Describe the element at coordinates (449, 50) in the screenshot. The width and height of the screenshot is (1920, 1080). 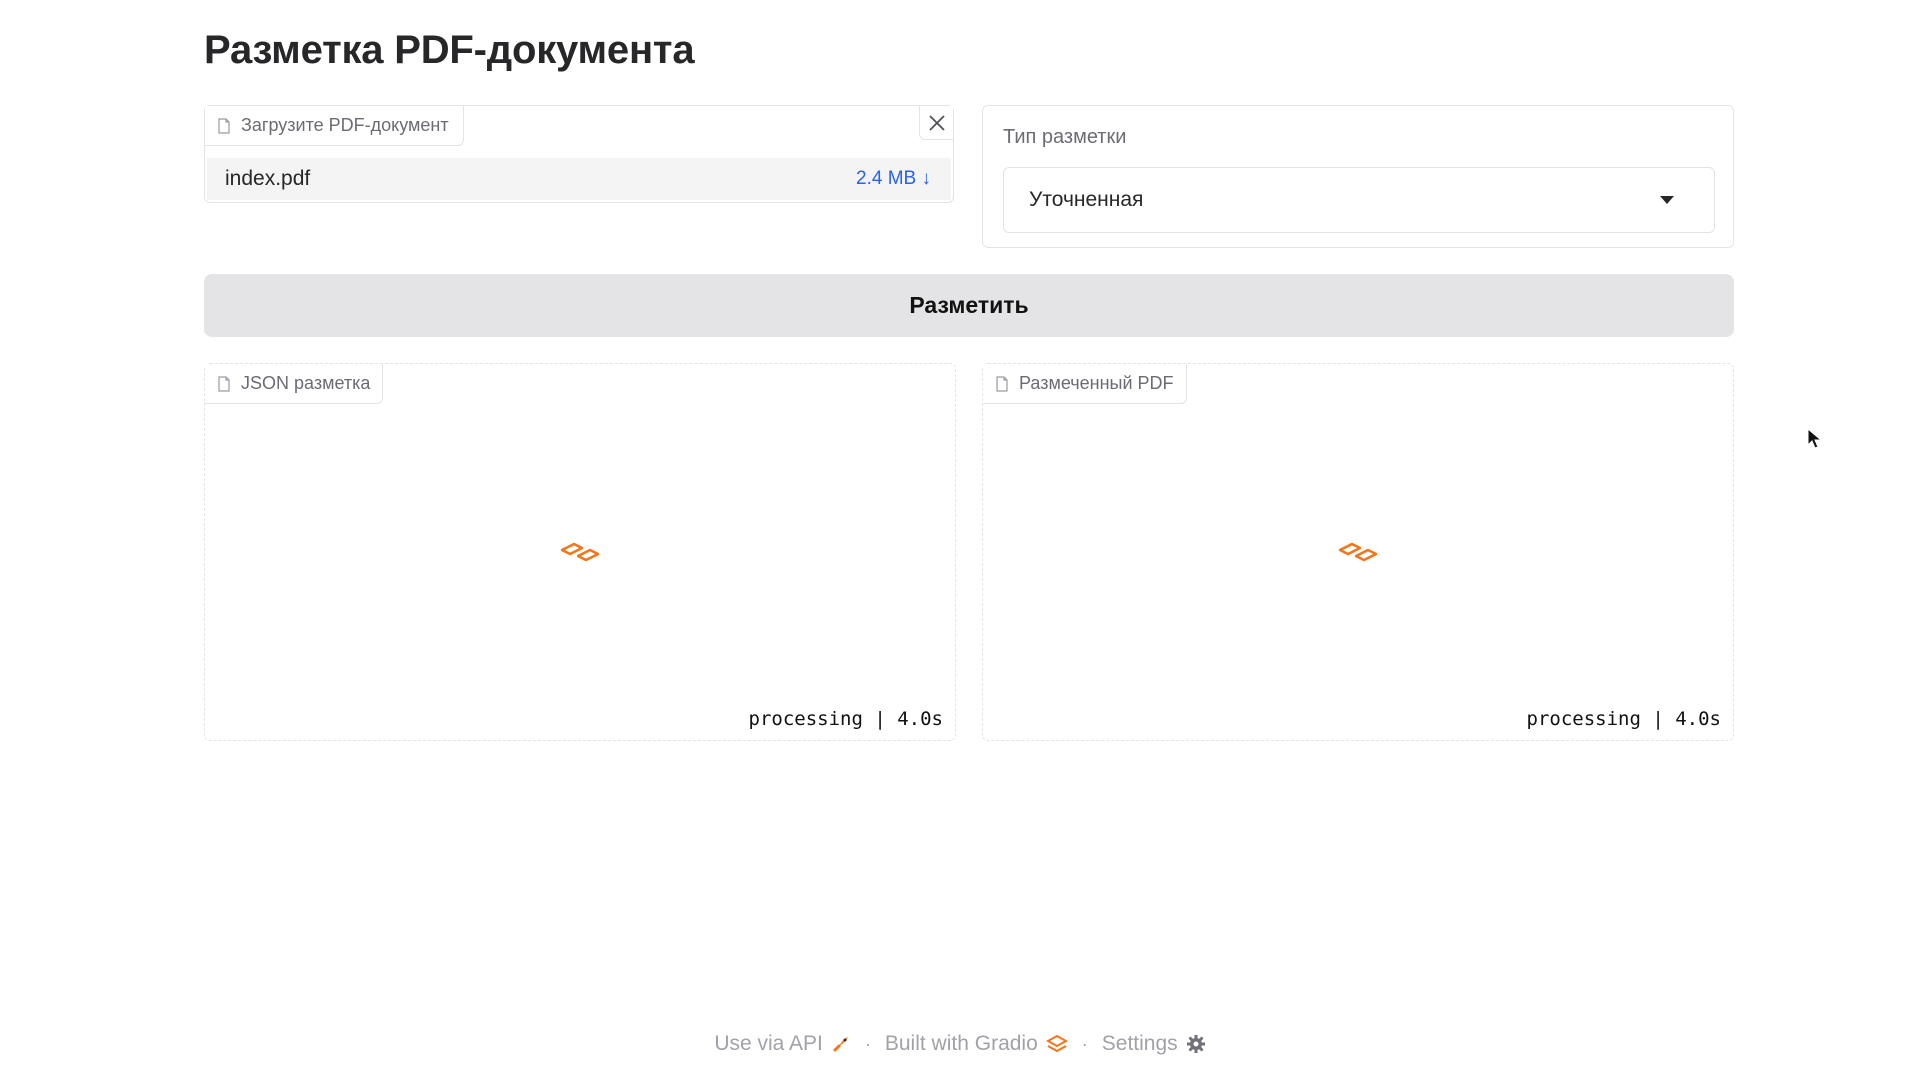
I see `page-title: Разметка PDF-документа` at that location.